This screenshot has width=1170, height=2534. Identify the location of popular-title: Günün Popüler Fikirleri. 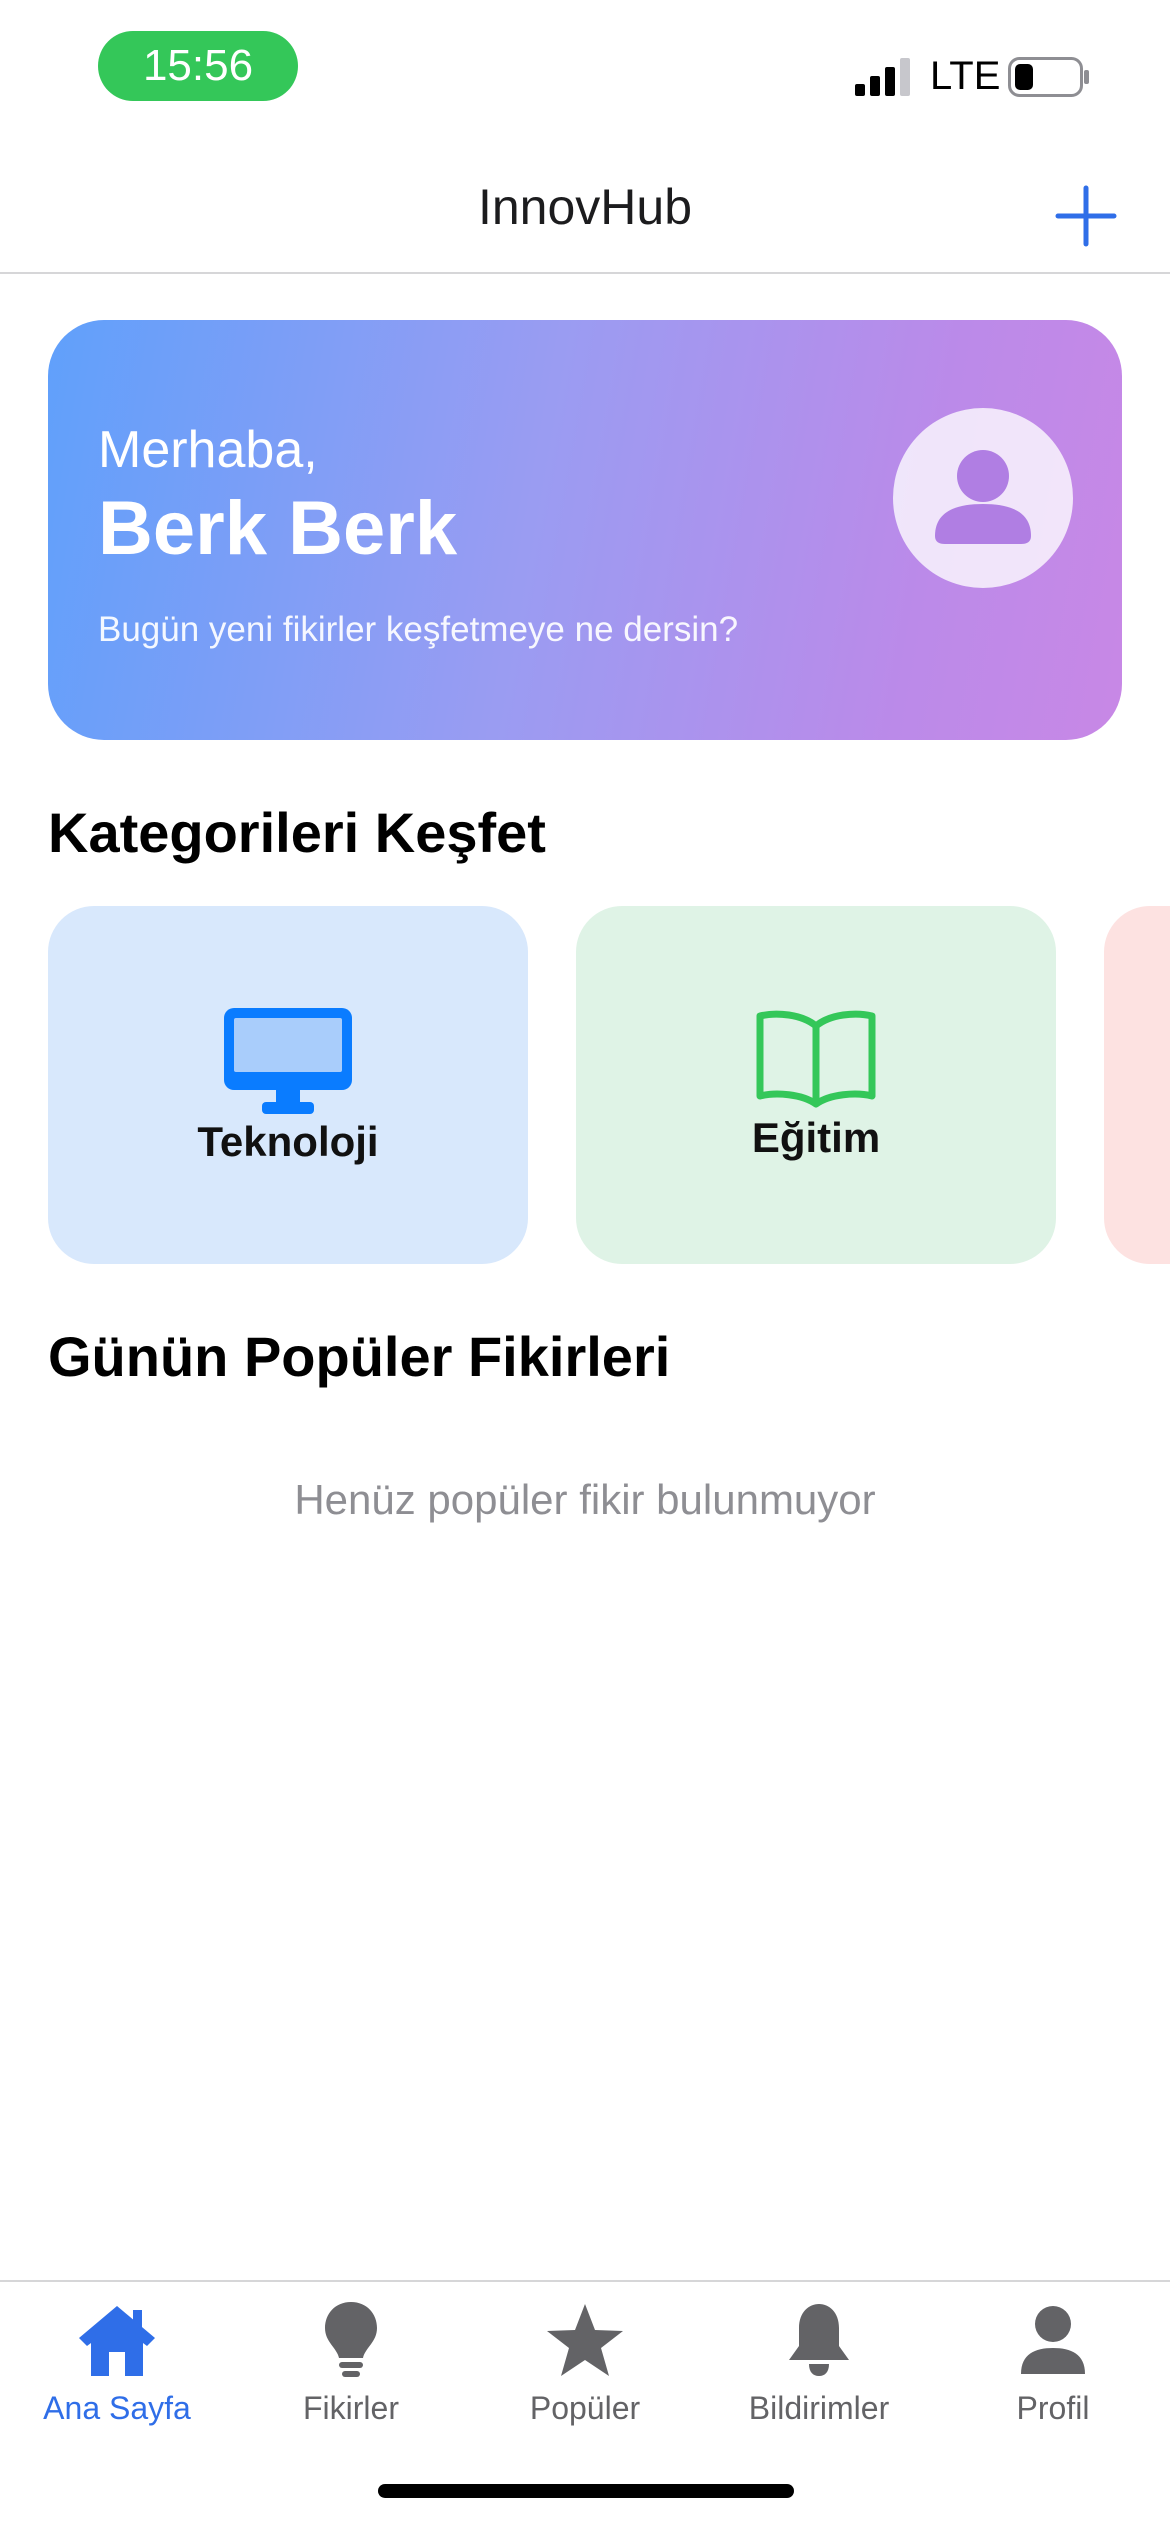
(359, 1356).